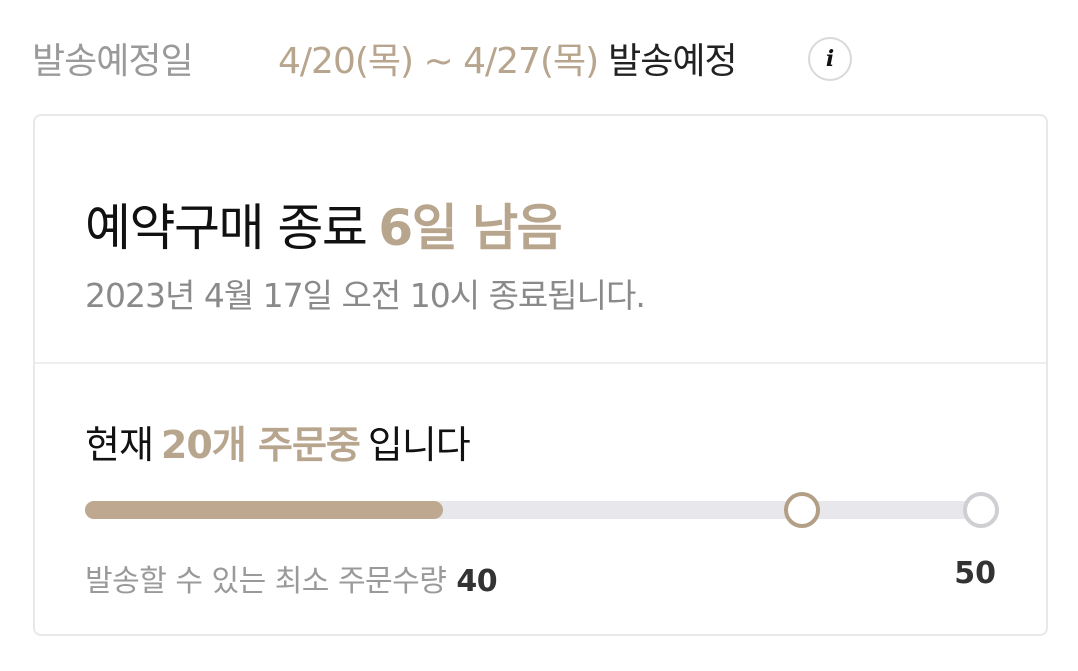 This screenshot has height=671, width=1078. I want to click on order-status-suffix: 입니다, so click(419, 445).